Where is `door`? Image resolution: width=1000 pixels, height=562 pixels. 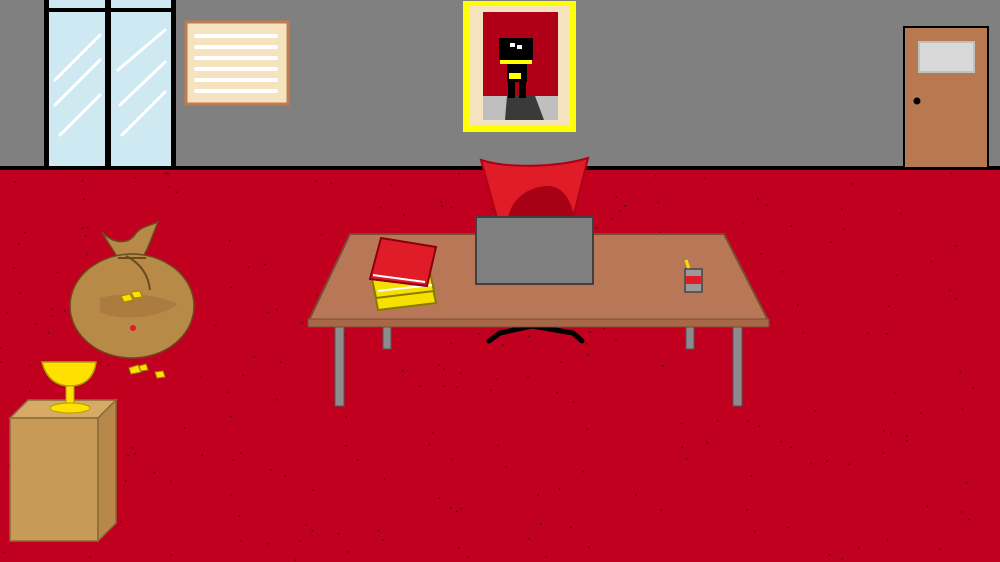 door is located at coordinates (946, 97).